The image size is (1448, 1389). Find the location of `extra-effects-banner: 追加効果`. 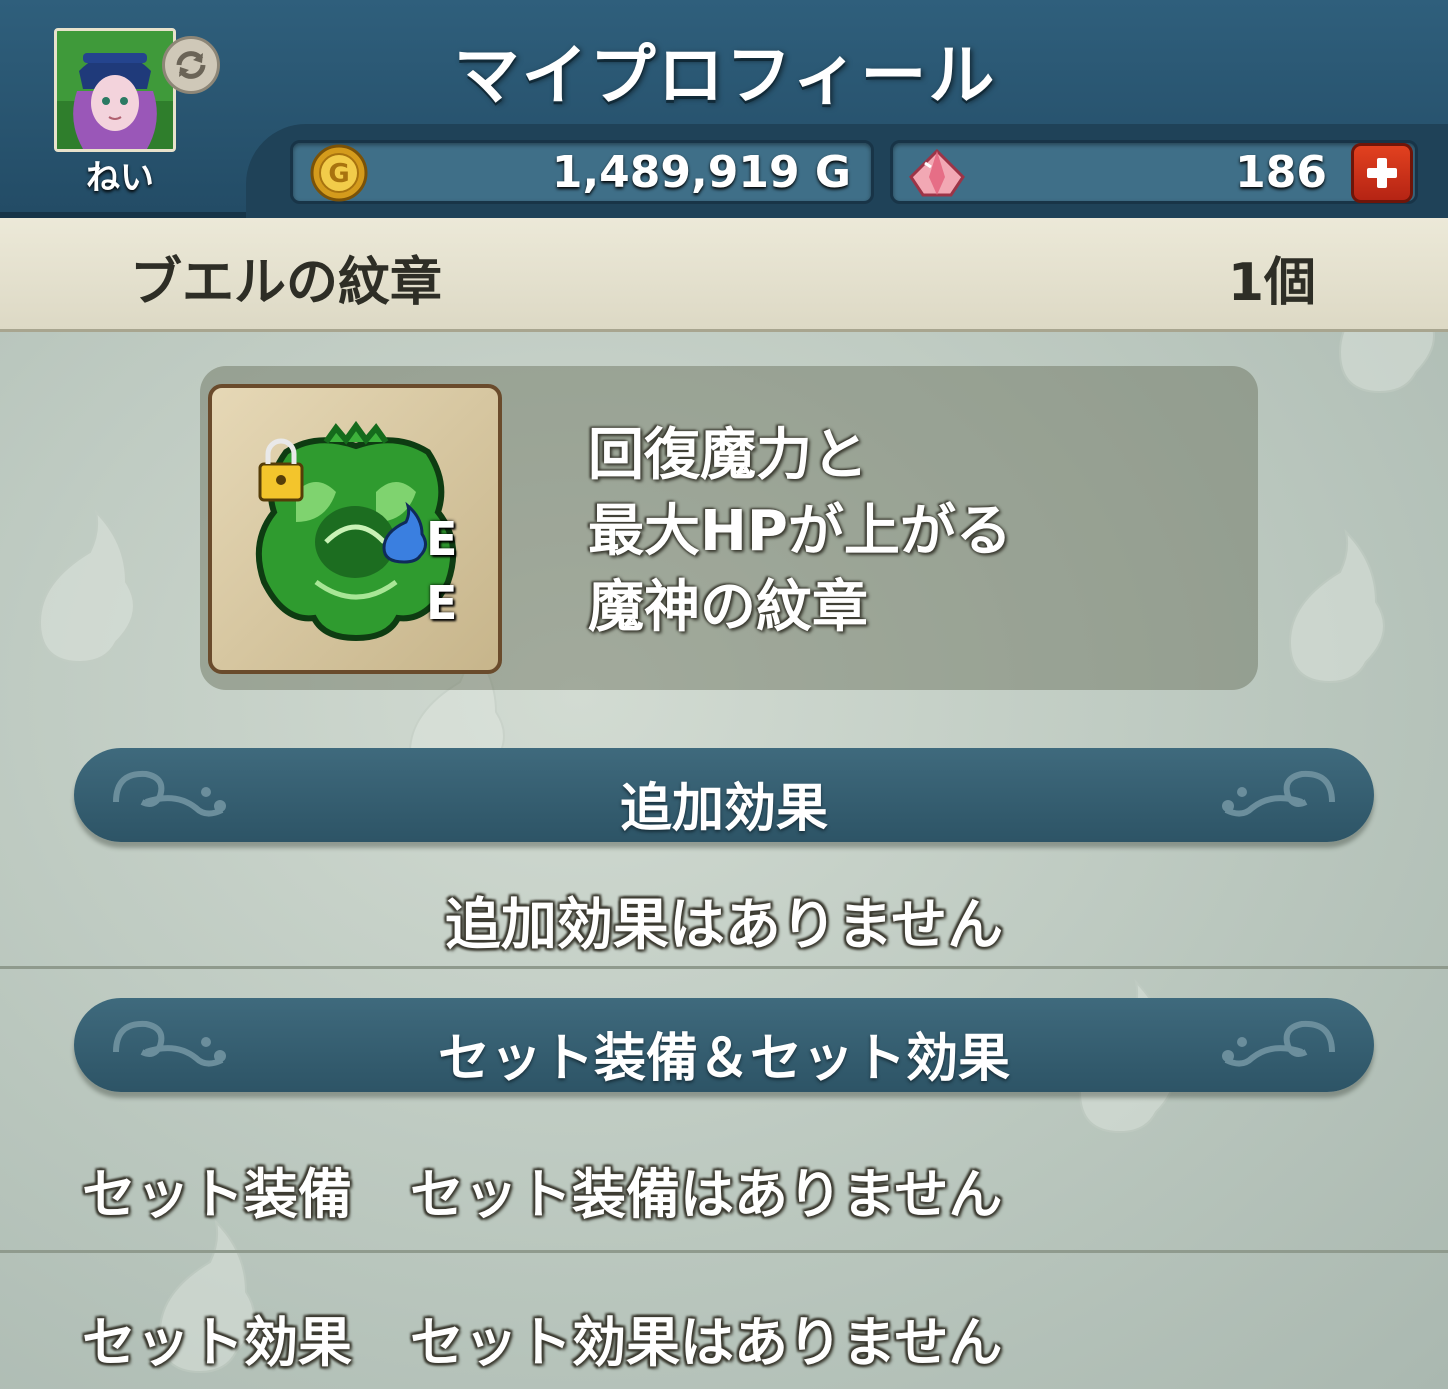

extra-effects-banner: 追加効果 is located at coordinates (724, 795).